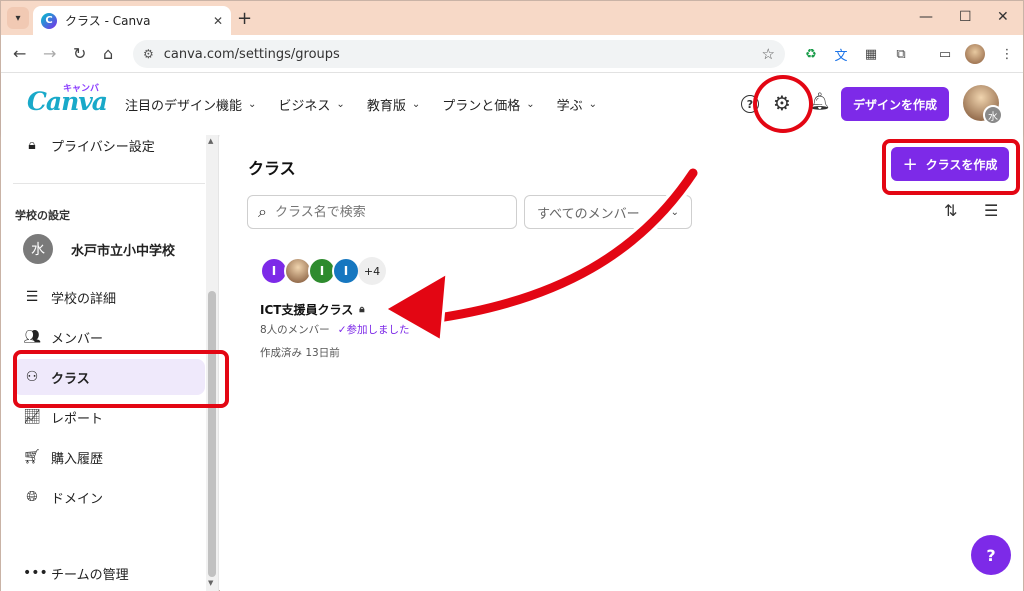  I want to click on class-search-input, so click(384, 212).